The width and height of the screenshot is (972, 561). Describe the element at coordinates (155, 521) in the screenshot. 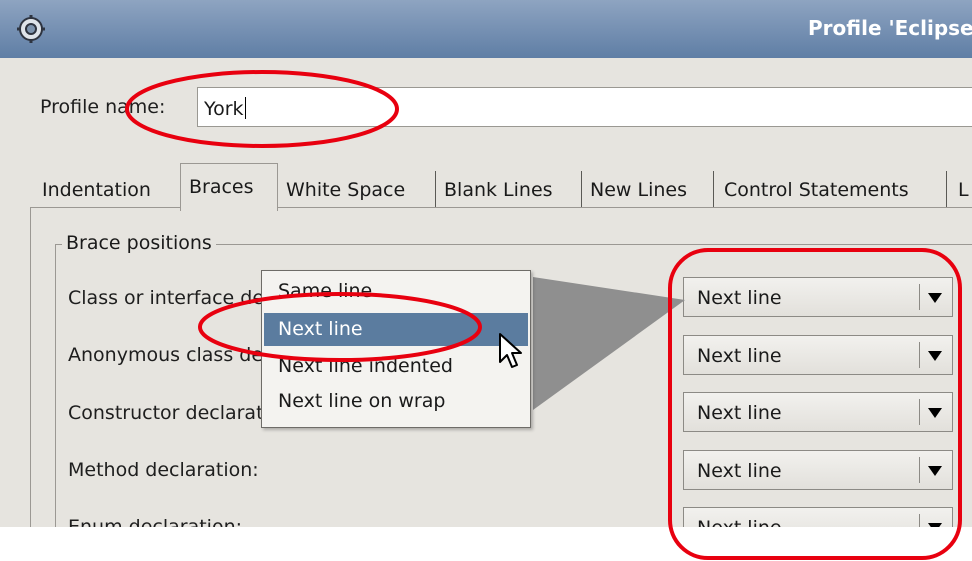

I see `row-label-enum: Enum declaration:` at that location.